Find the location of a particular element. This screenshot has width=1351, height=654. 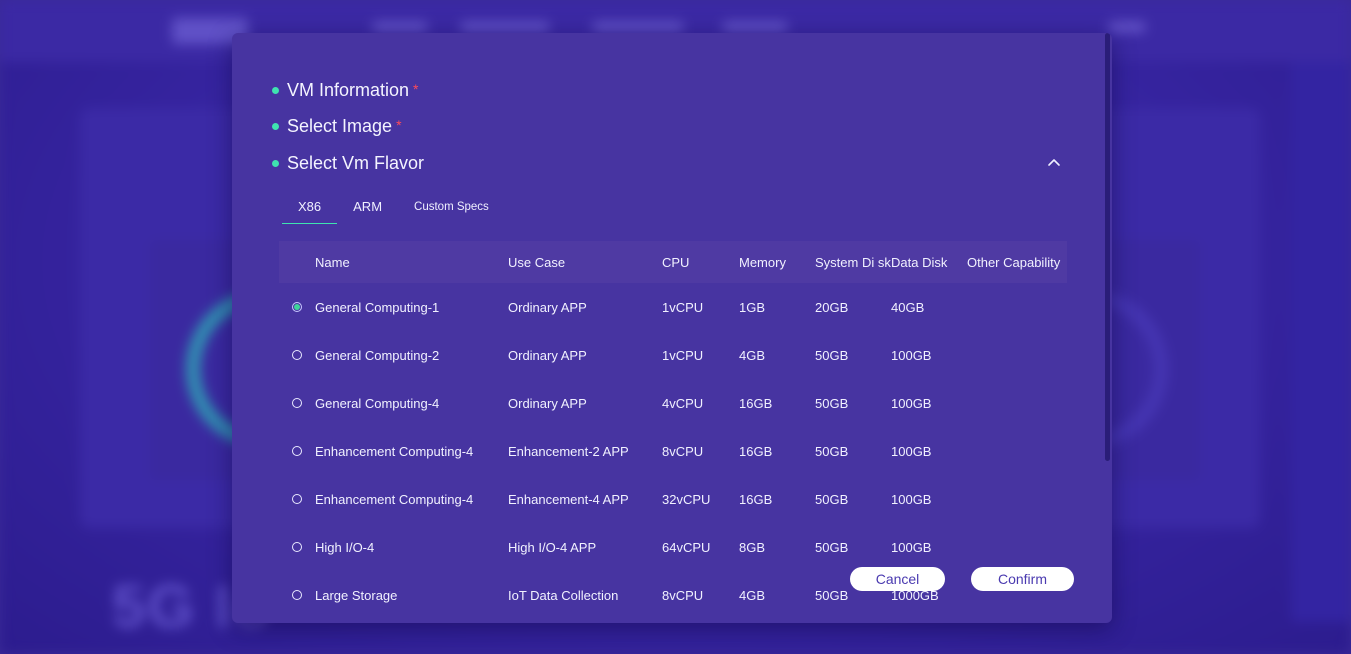

cell-memory: 8GB is located at coordinates (752, 547).